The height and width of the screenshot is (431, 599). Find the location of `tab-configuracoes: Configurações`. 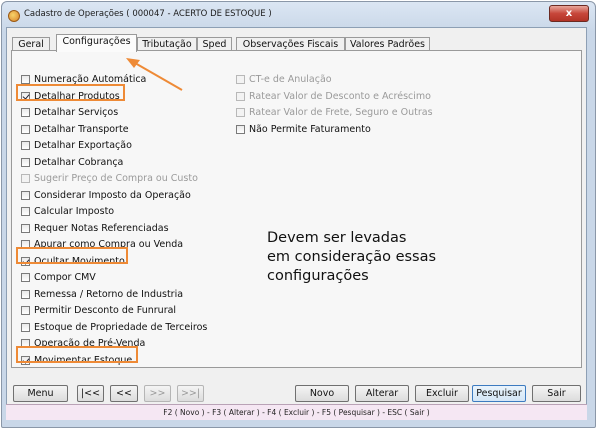

tab-configuracoes: Configurações is located at coordinates (96, 43).